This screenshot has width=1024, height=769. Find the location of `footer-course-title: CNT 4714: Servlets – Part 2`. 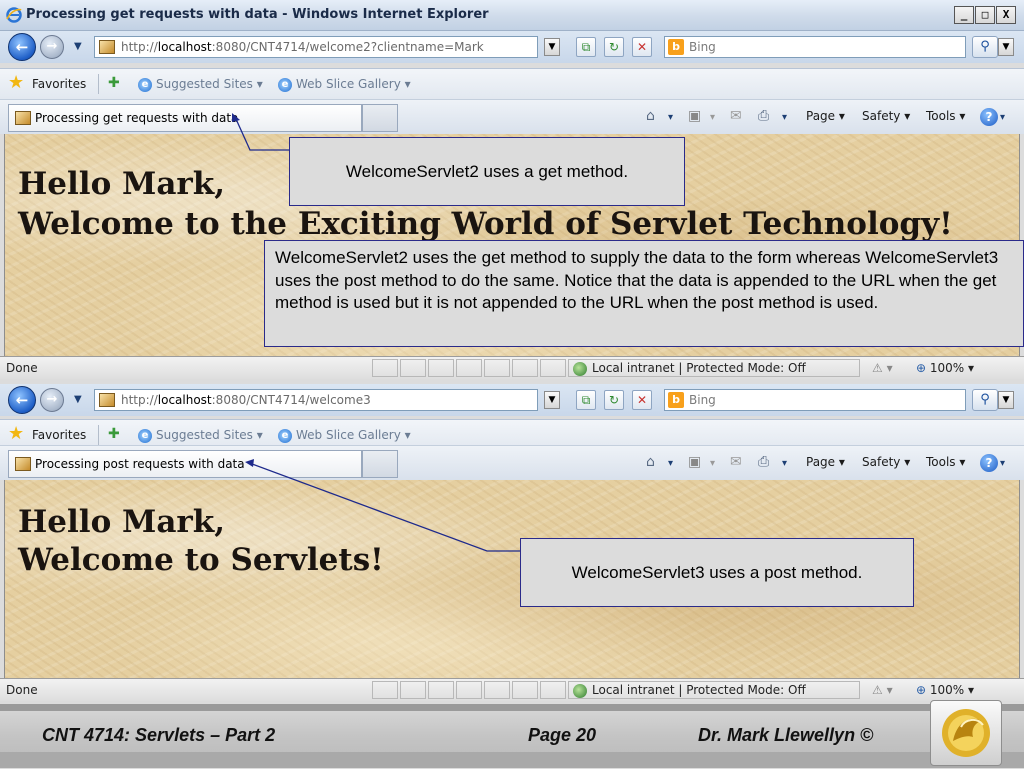

footer-course-title: CNT 4714: Servlets – Part 2 is located at coordinates (159, 735).